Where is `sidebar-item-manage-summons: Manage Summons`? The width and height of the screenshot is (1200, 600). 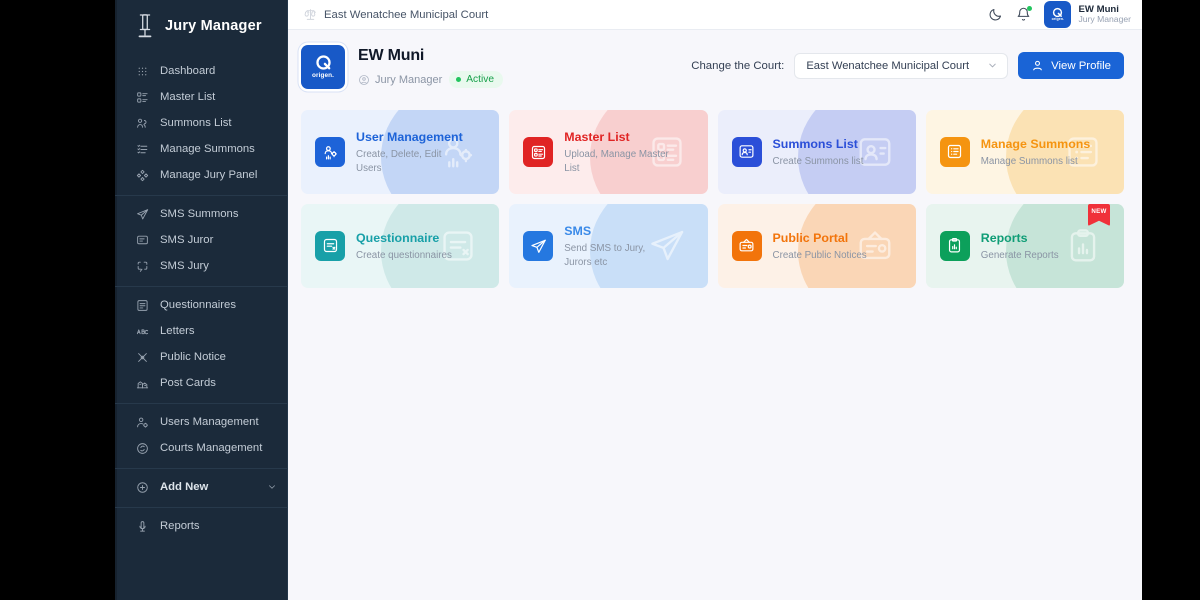
sidebar-item-manage-summons: Manage Summons is located at coordinates (201, 149).